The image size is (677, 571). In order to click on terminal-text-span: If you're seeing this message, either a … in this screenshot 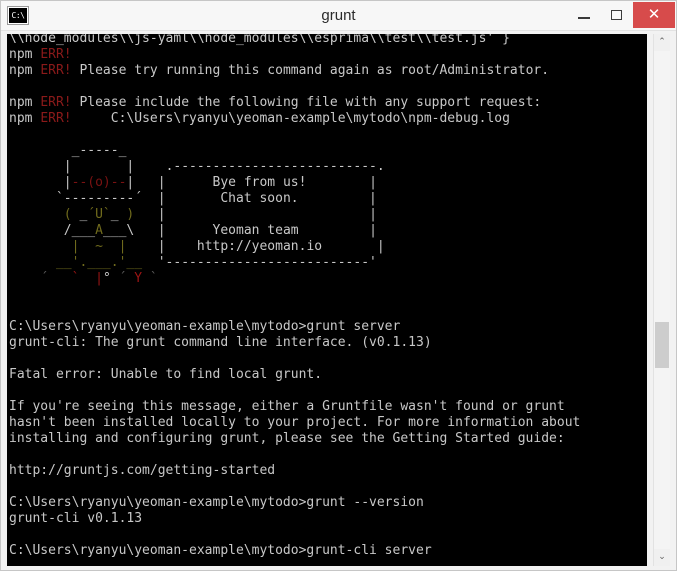, I will do `click(287, 406)`.